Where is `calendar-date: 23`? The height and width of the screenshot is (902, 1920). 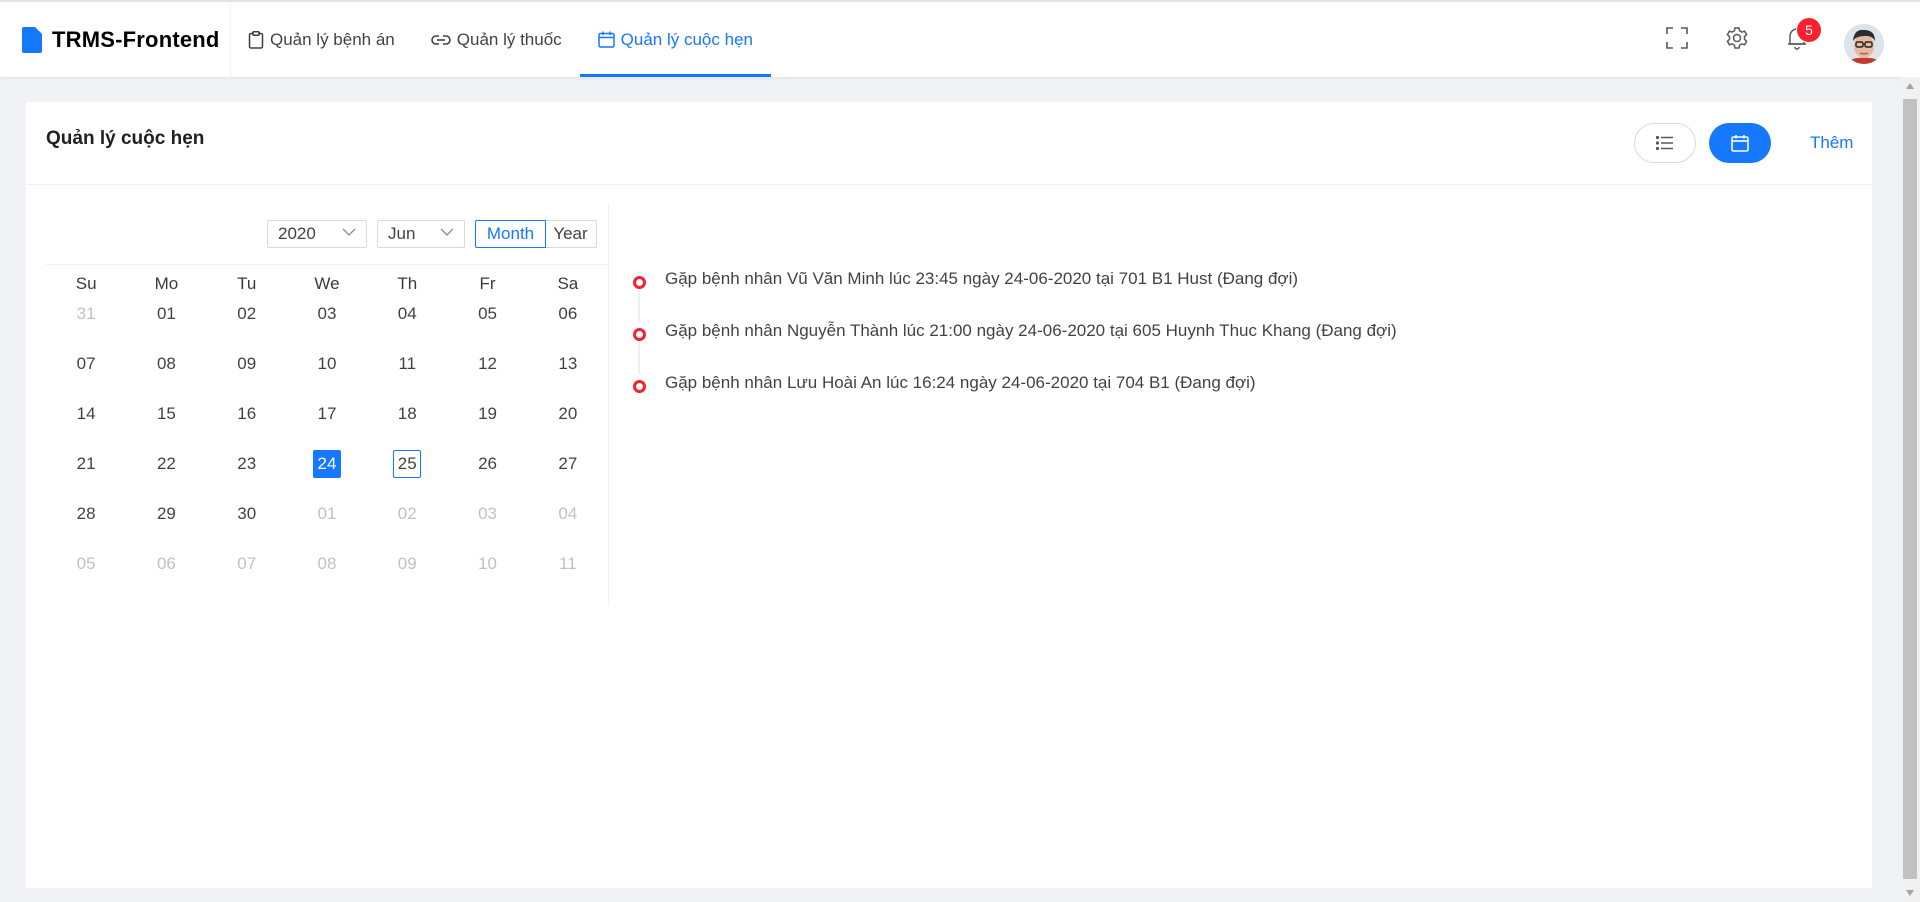 calendar-date: 23 is located at coordinates (247, 464).